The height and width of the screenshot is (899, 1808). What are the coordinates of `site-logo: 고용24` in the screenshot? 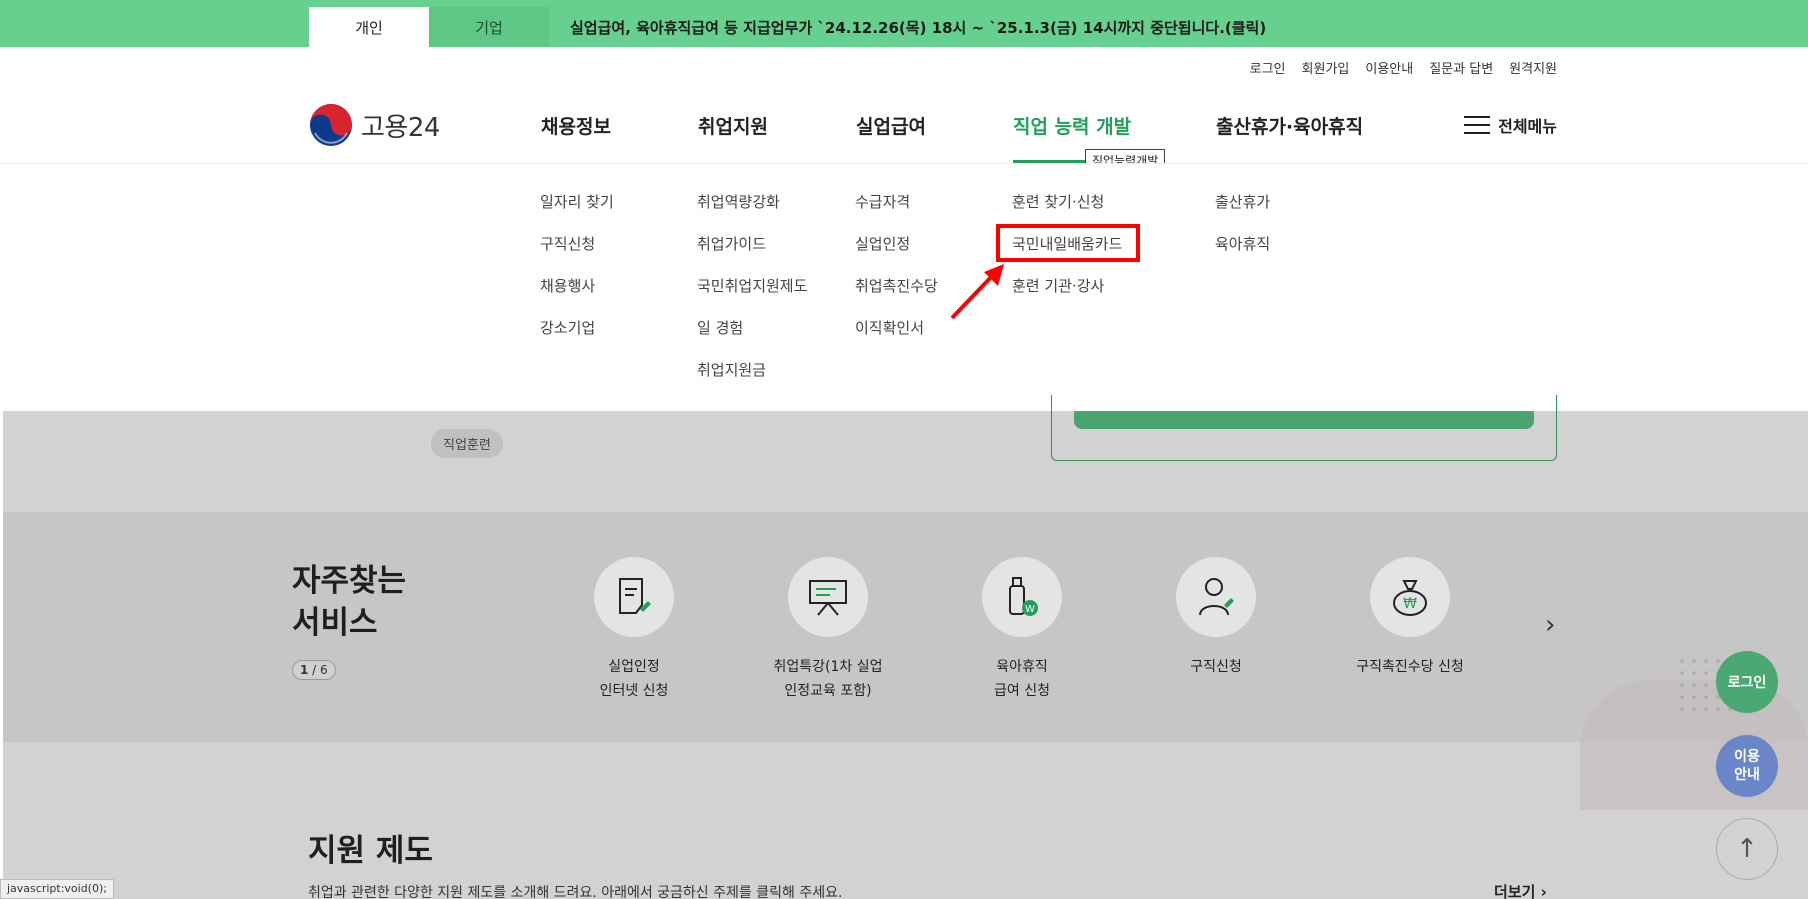 It's located at (374, 125).